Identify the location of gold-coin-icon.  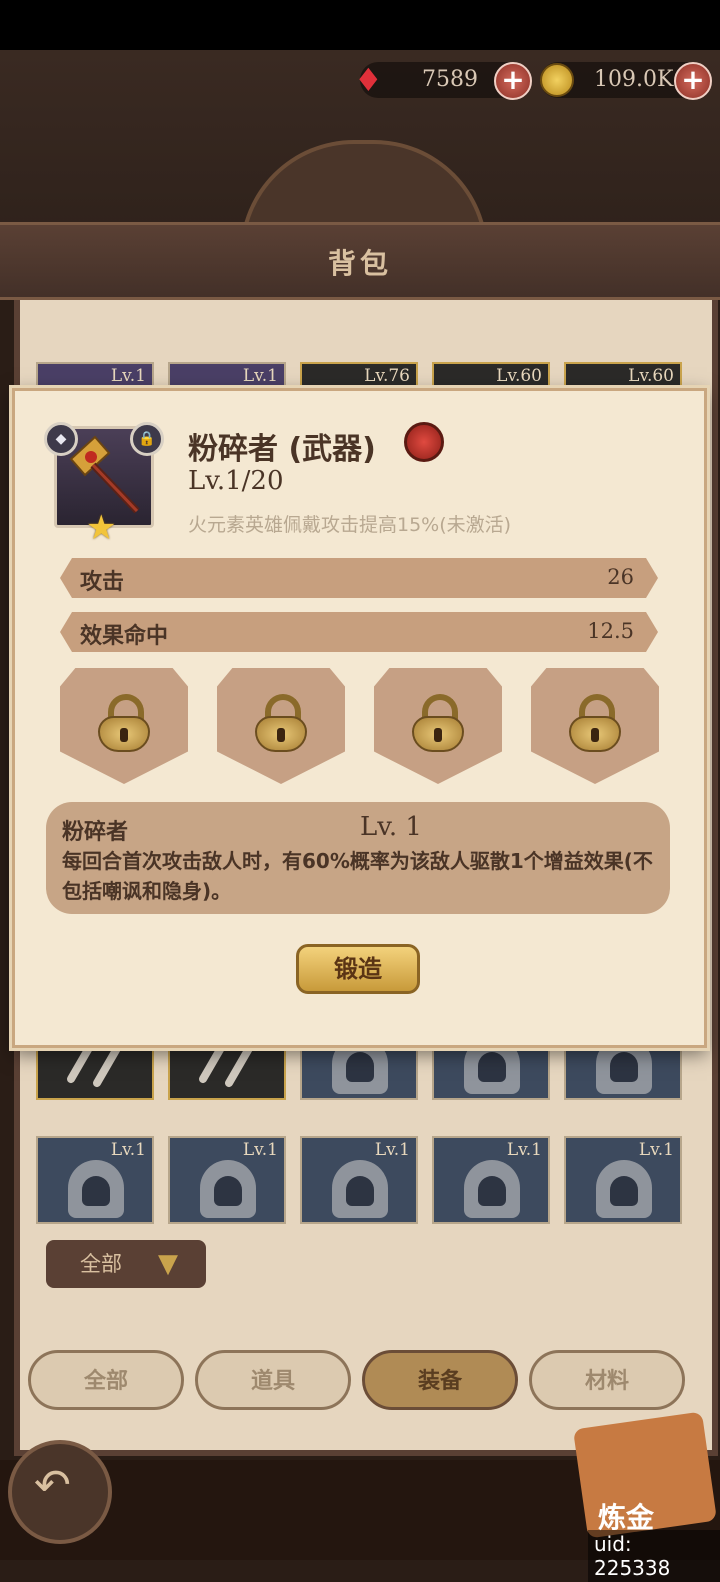
(557, 80).